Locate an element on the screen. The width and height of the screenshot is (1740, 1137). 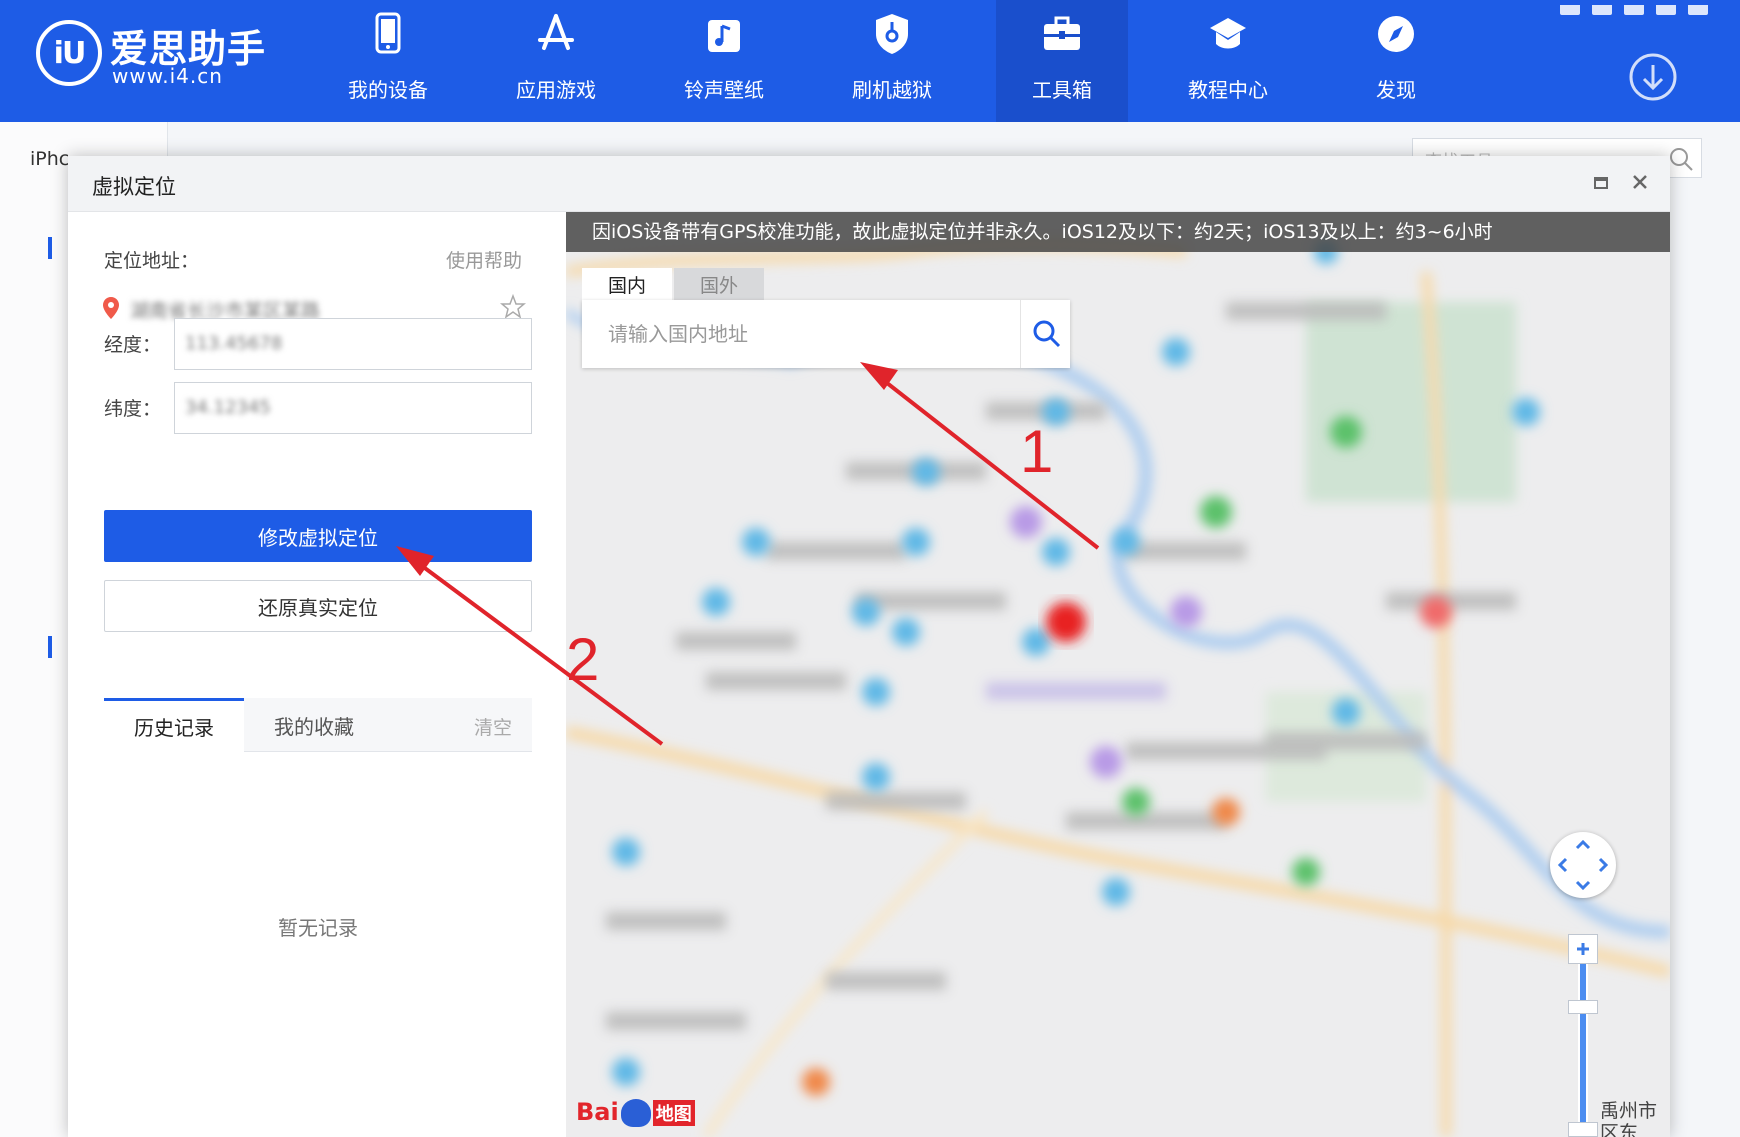
city-label: 禹州市 区东 is located at coordinates (1628, 1118).